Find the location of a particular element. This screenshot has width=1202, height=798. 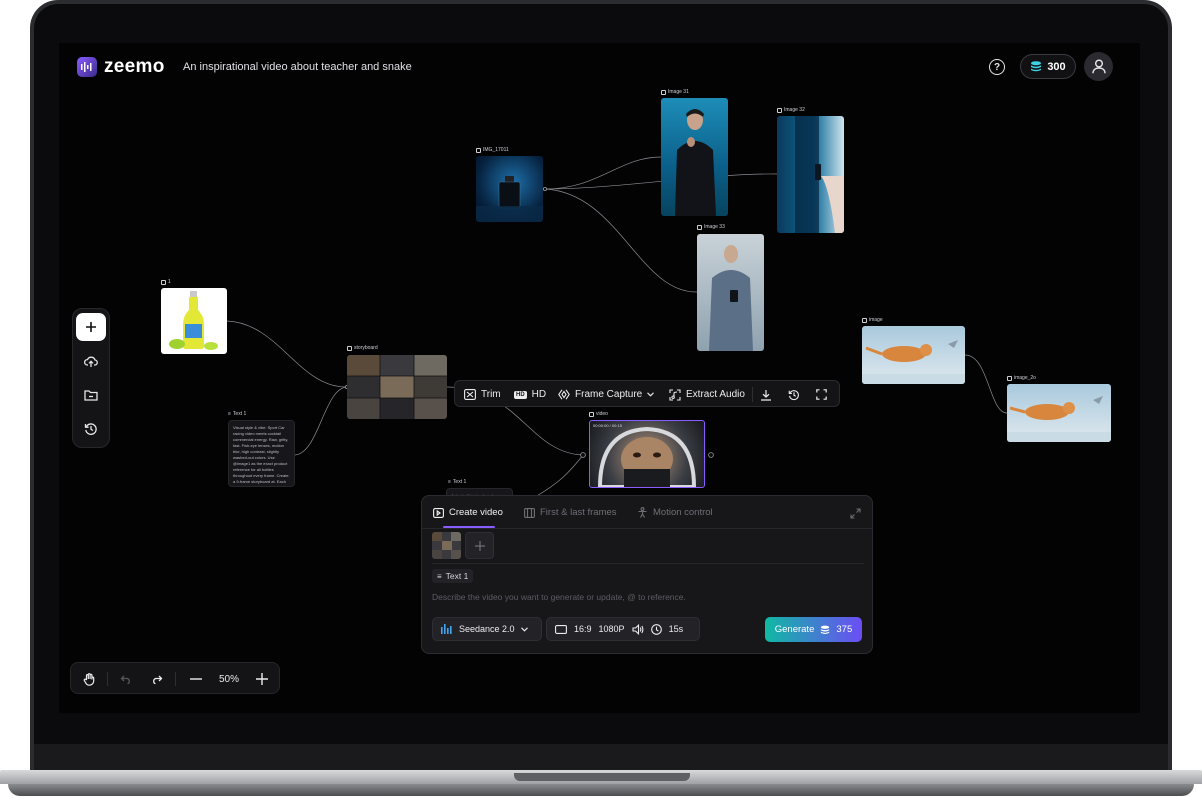

storyboard-grid-image is located at coordinates (397, 387).